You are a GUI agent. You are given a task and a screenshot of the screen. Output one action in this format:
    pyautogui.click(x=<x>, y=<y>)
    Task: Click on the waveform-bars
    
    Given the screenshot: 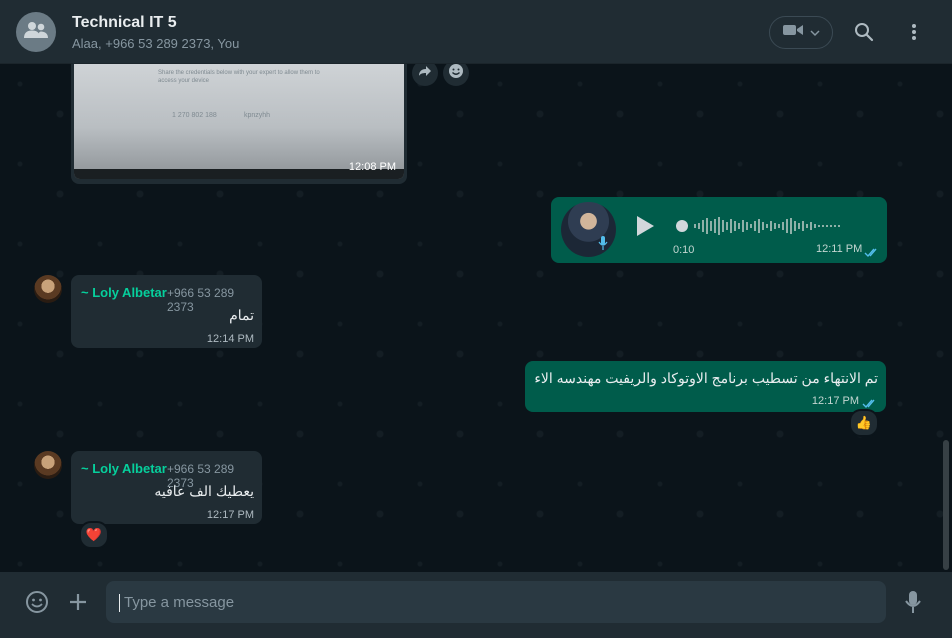 What is the action you would take?
    pyautogui.click(x=758, y=226)
    